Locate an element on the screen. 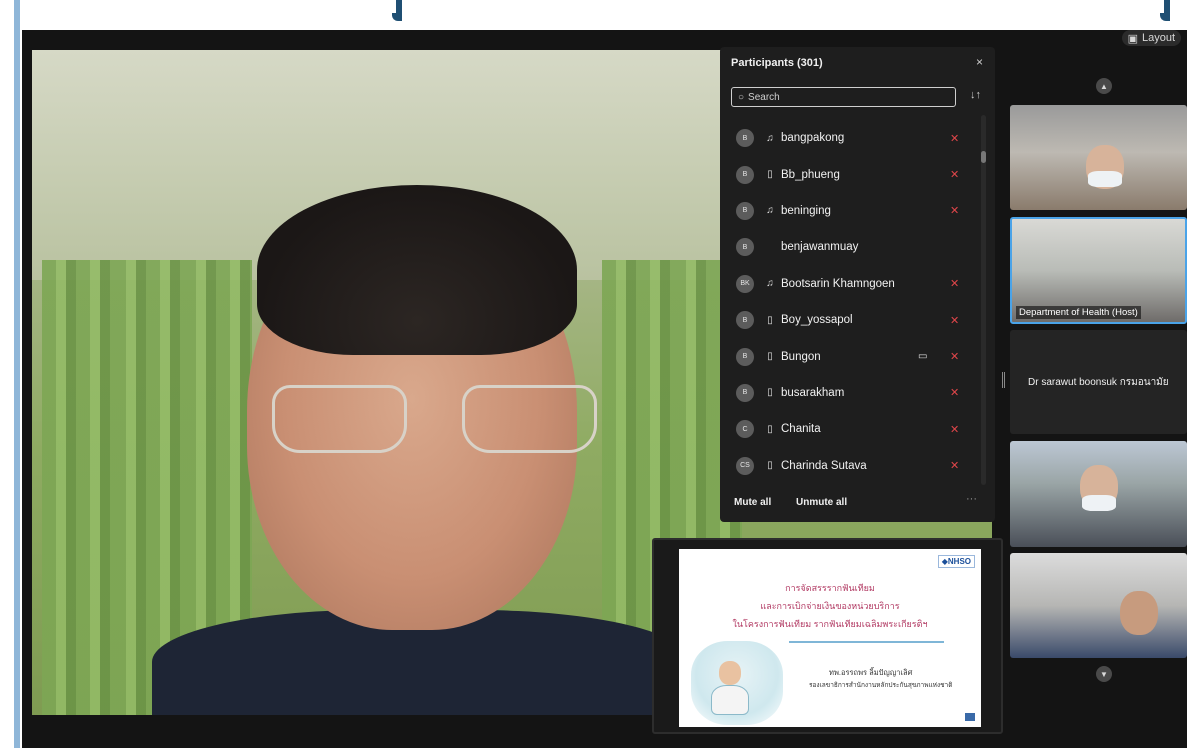 The width and height of the screenshot is (1187, 748). search-icon: ○ is located at coordinates (741, 97).